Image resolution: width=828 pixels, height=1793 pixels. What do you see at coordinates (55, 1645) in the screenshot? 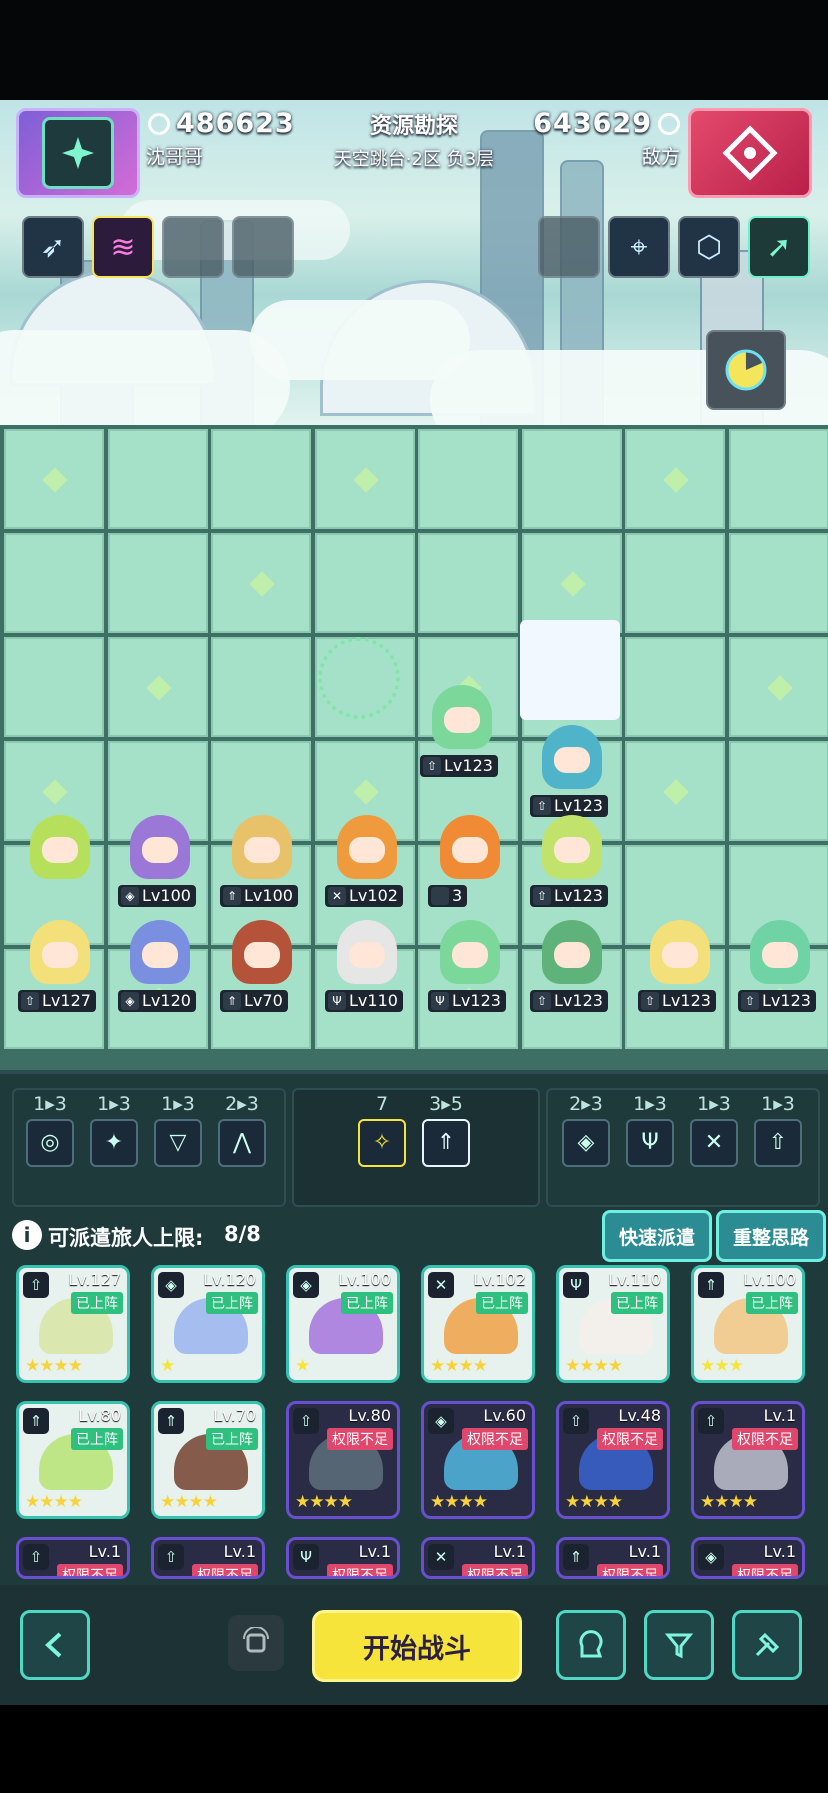
I see `back-button` at bounding box center [55, 1645].